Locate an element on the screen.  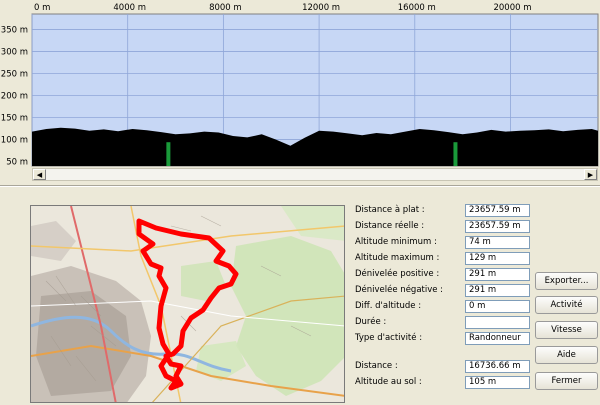
stat-row: Diff. d'altitude : 0 m is located at coordinates (445, 307).